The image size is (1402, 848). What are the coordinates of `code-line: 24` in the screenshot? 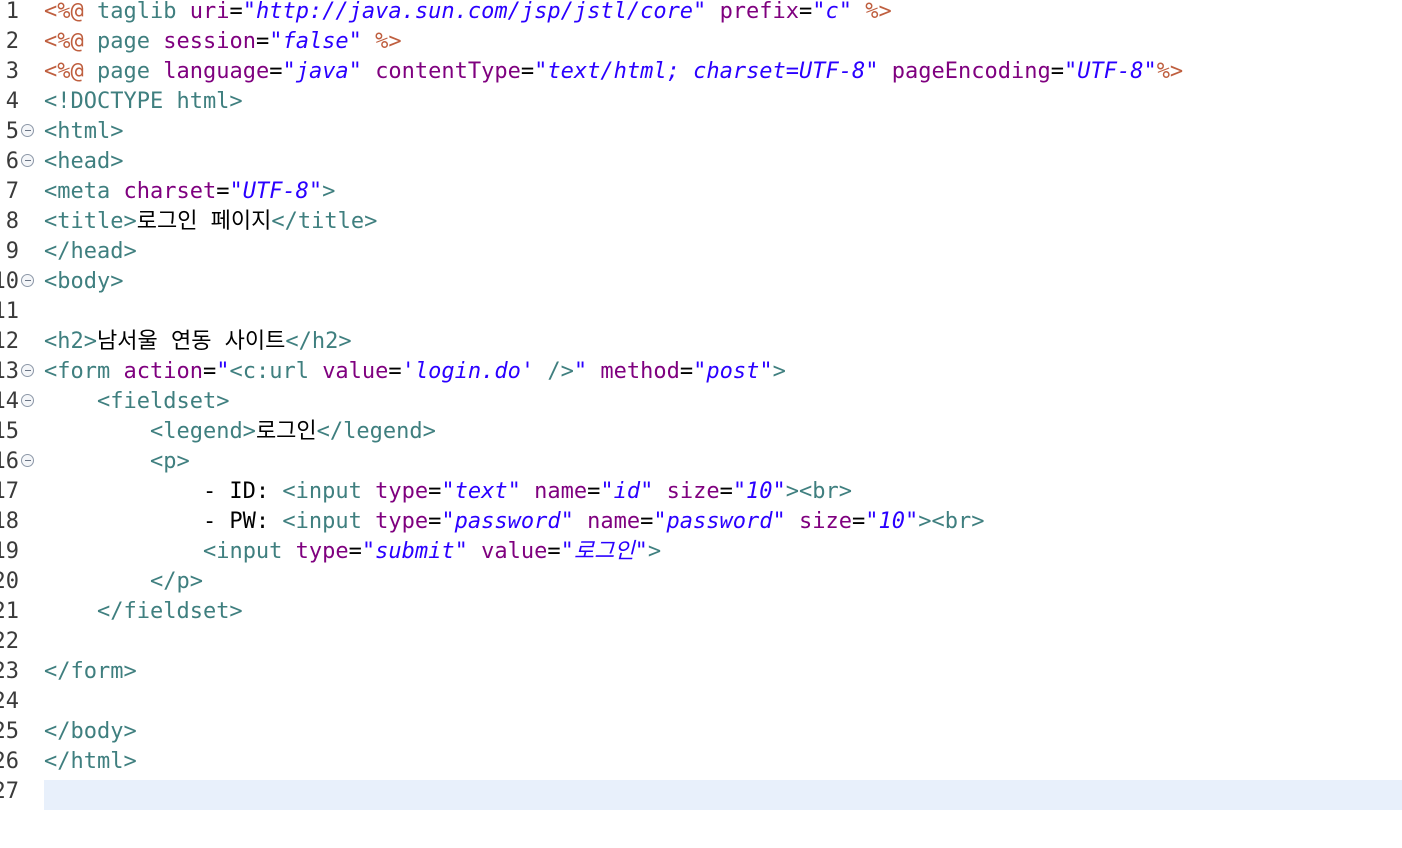 It's located at (701, 705).